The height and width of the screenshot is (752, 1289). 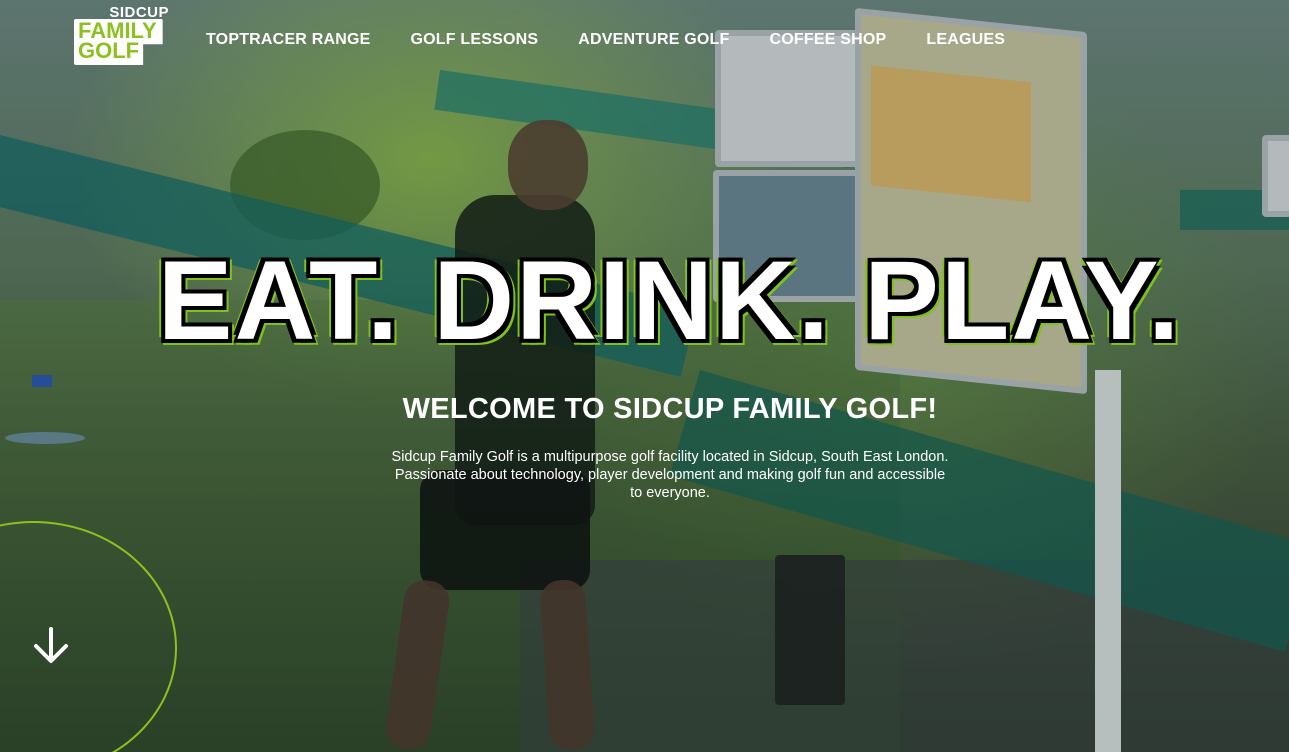 I want to click on hero-headline: EAT. DRINK. PLAY., so click(x=669, y=300).